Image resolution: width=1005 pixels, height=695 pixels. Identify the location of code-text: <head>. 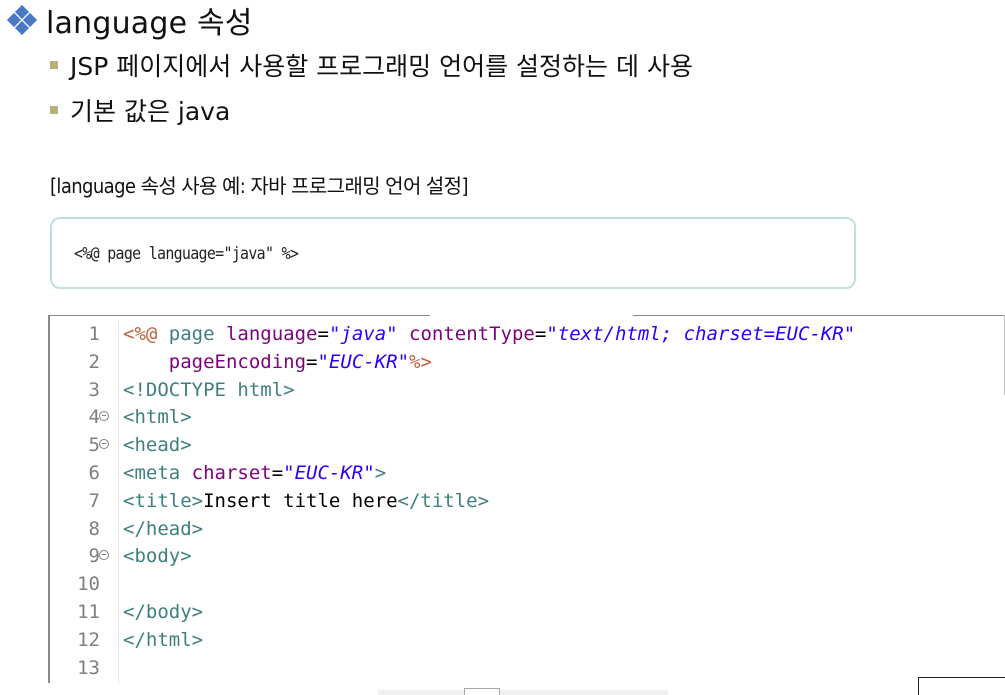
(157, 445).